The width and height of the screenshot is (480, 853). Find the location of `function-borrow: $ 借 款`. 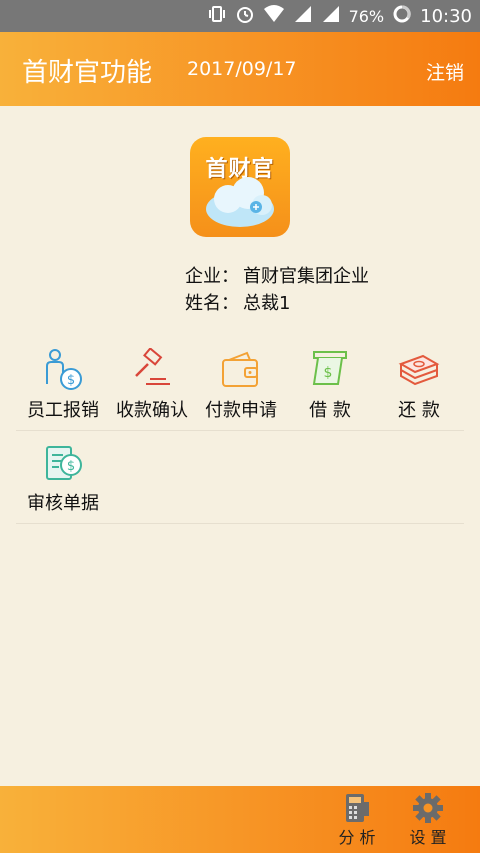

function-borrow: $ 借 款 is located at coordinates (330, 385).